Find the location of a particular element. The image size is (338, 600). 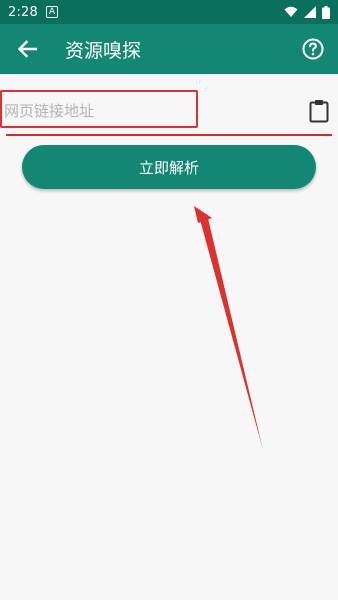

input-underline is located at coordinates (169, 135).